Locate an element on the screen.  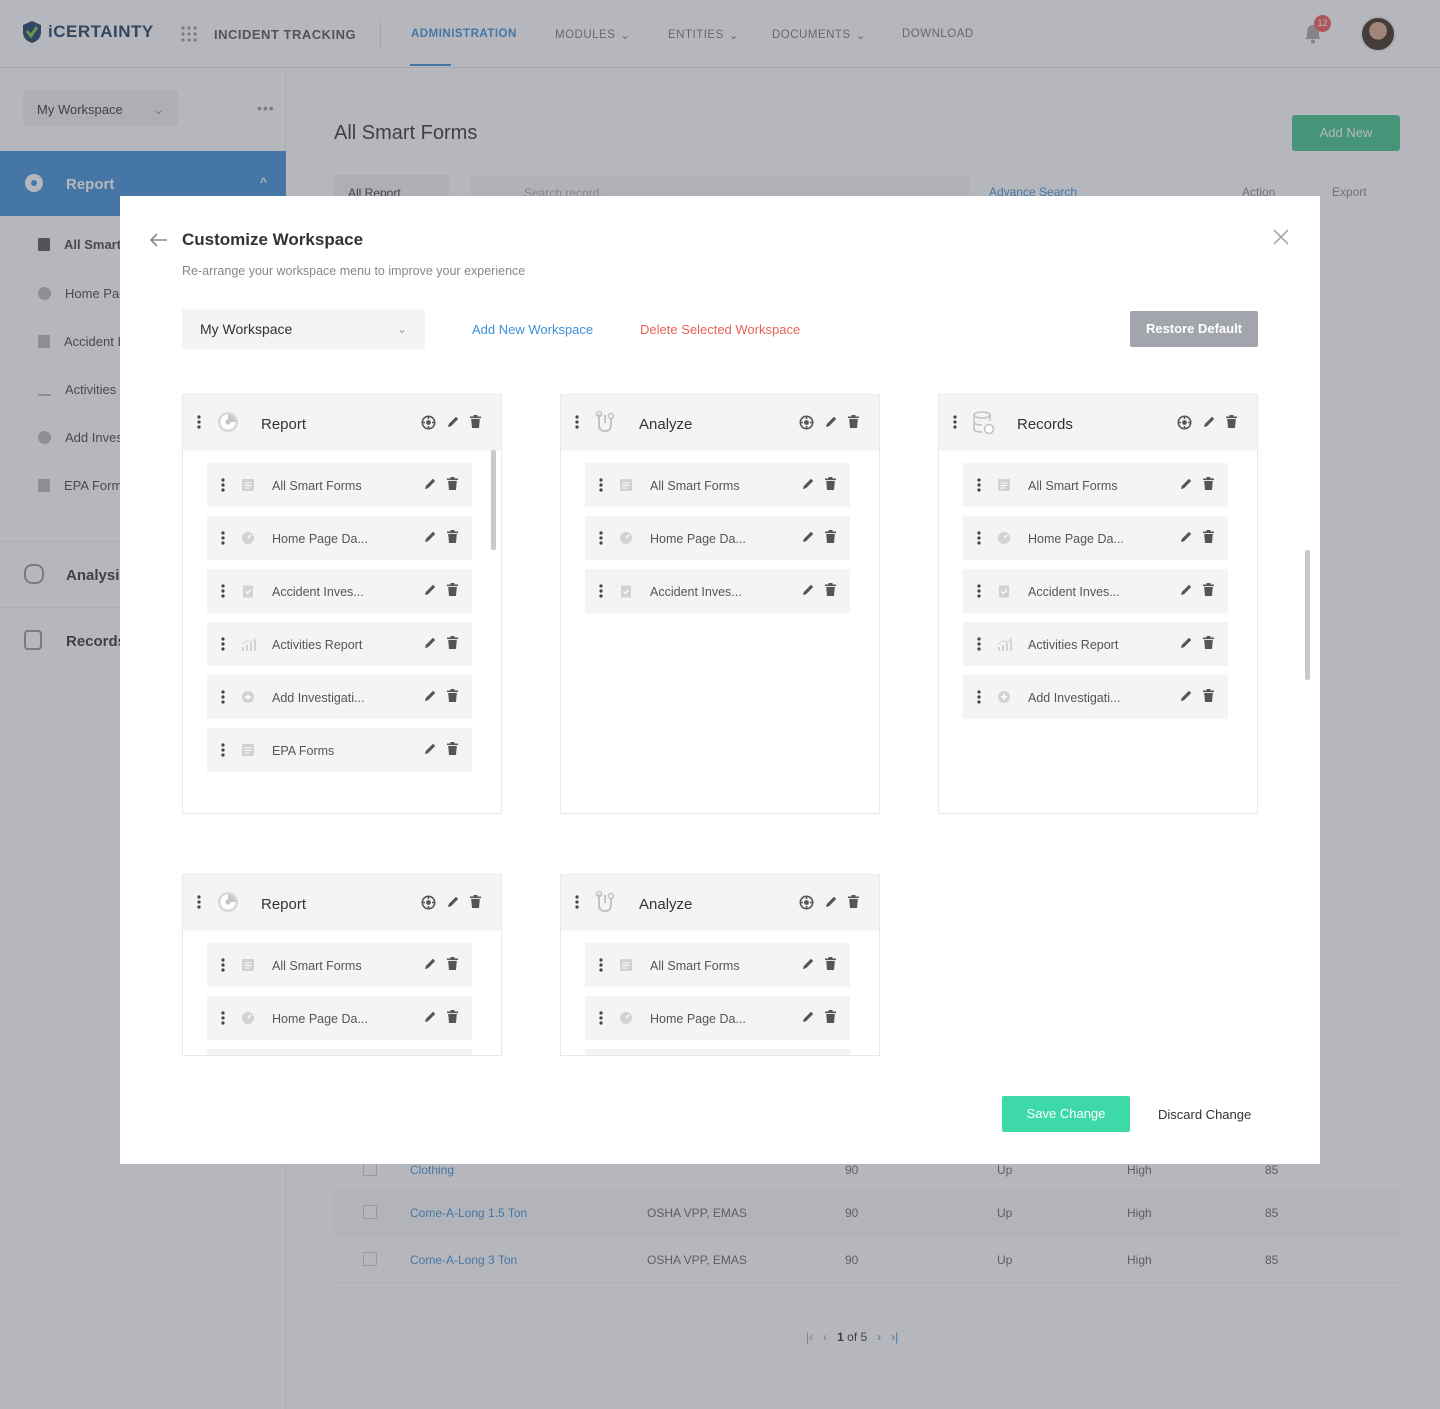
save-change-button: Save Change is located at coordinates (1066, 1114).